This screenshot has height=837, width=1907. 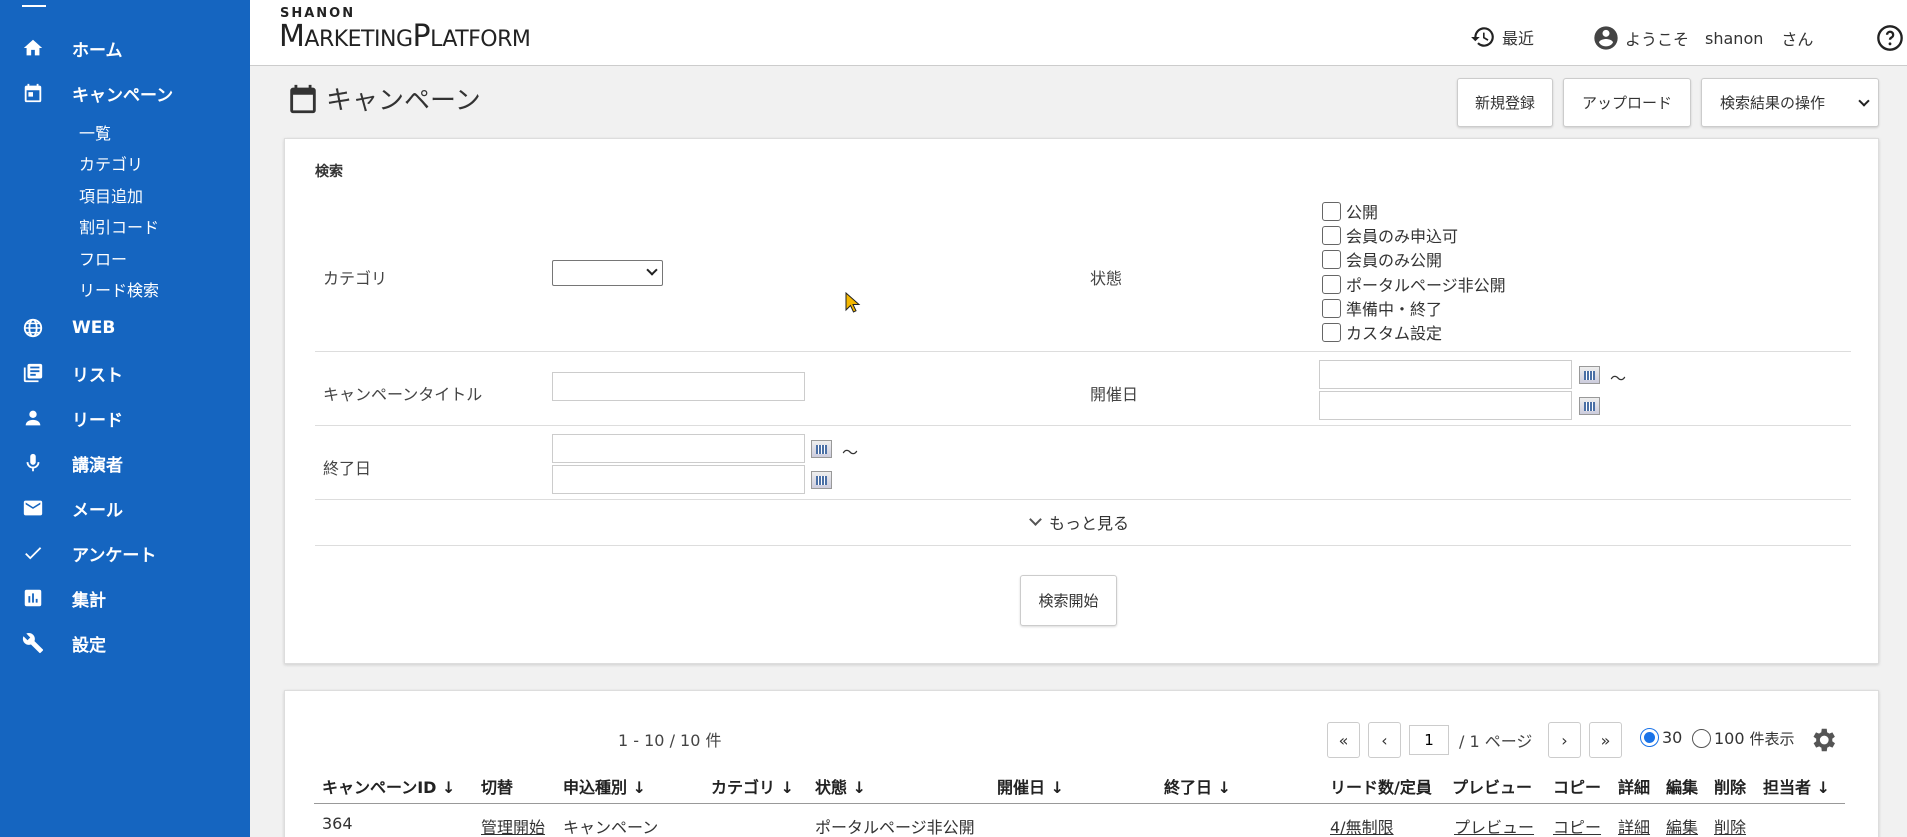 What do you see at coordinates (1605, 740) in the screenshot?
I see `last-page-button: »` at bounding box center [1605, 740].